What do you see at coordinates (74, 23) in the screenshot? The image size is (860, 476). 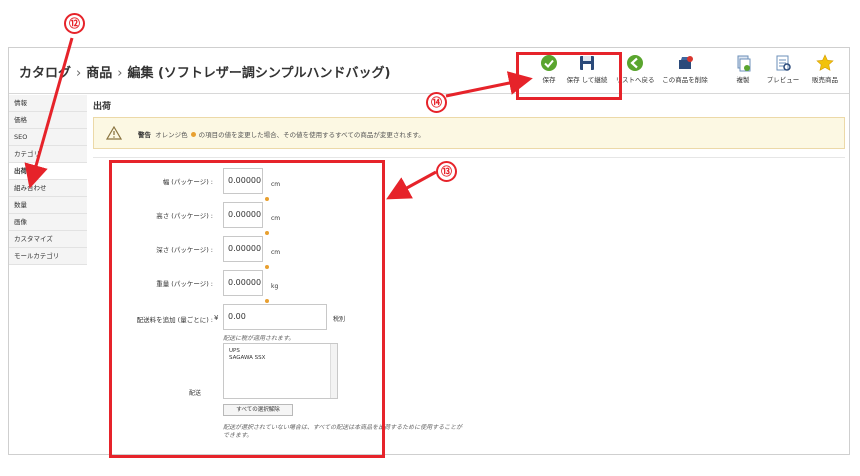 I see `annotation-badge-12: ⑫` at bounding box center [74, 23].